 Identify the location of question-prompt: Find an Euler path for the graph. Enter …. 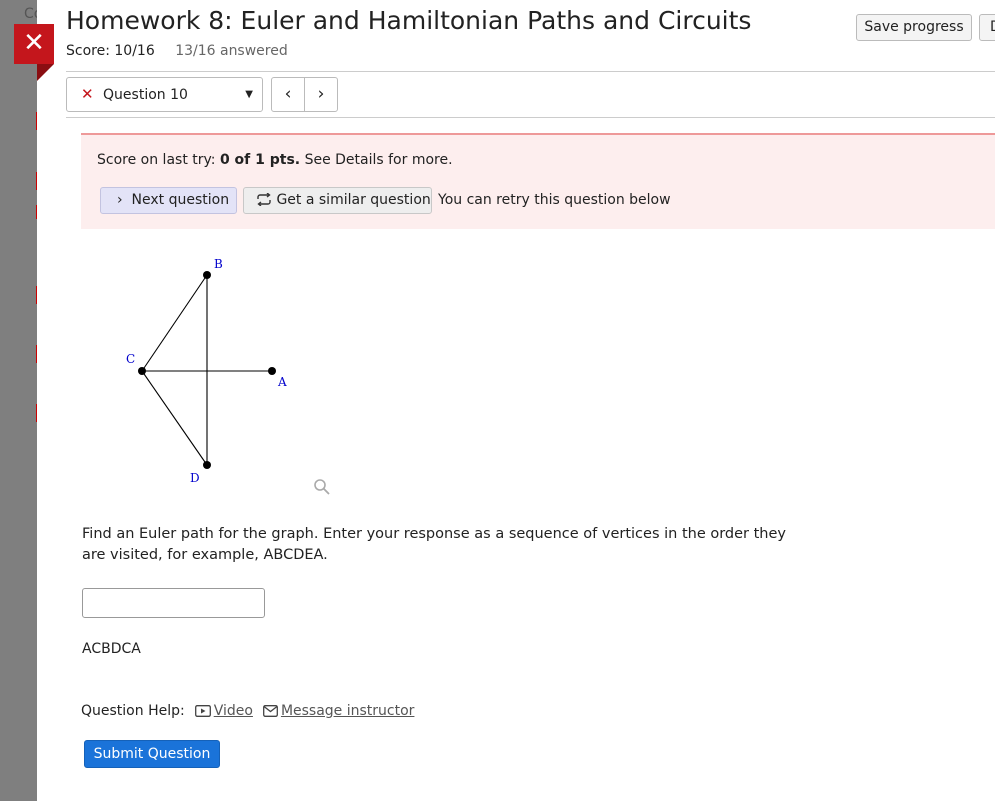
(434, 544).